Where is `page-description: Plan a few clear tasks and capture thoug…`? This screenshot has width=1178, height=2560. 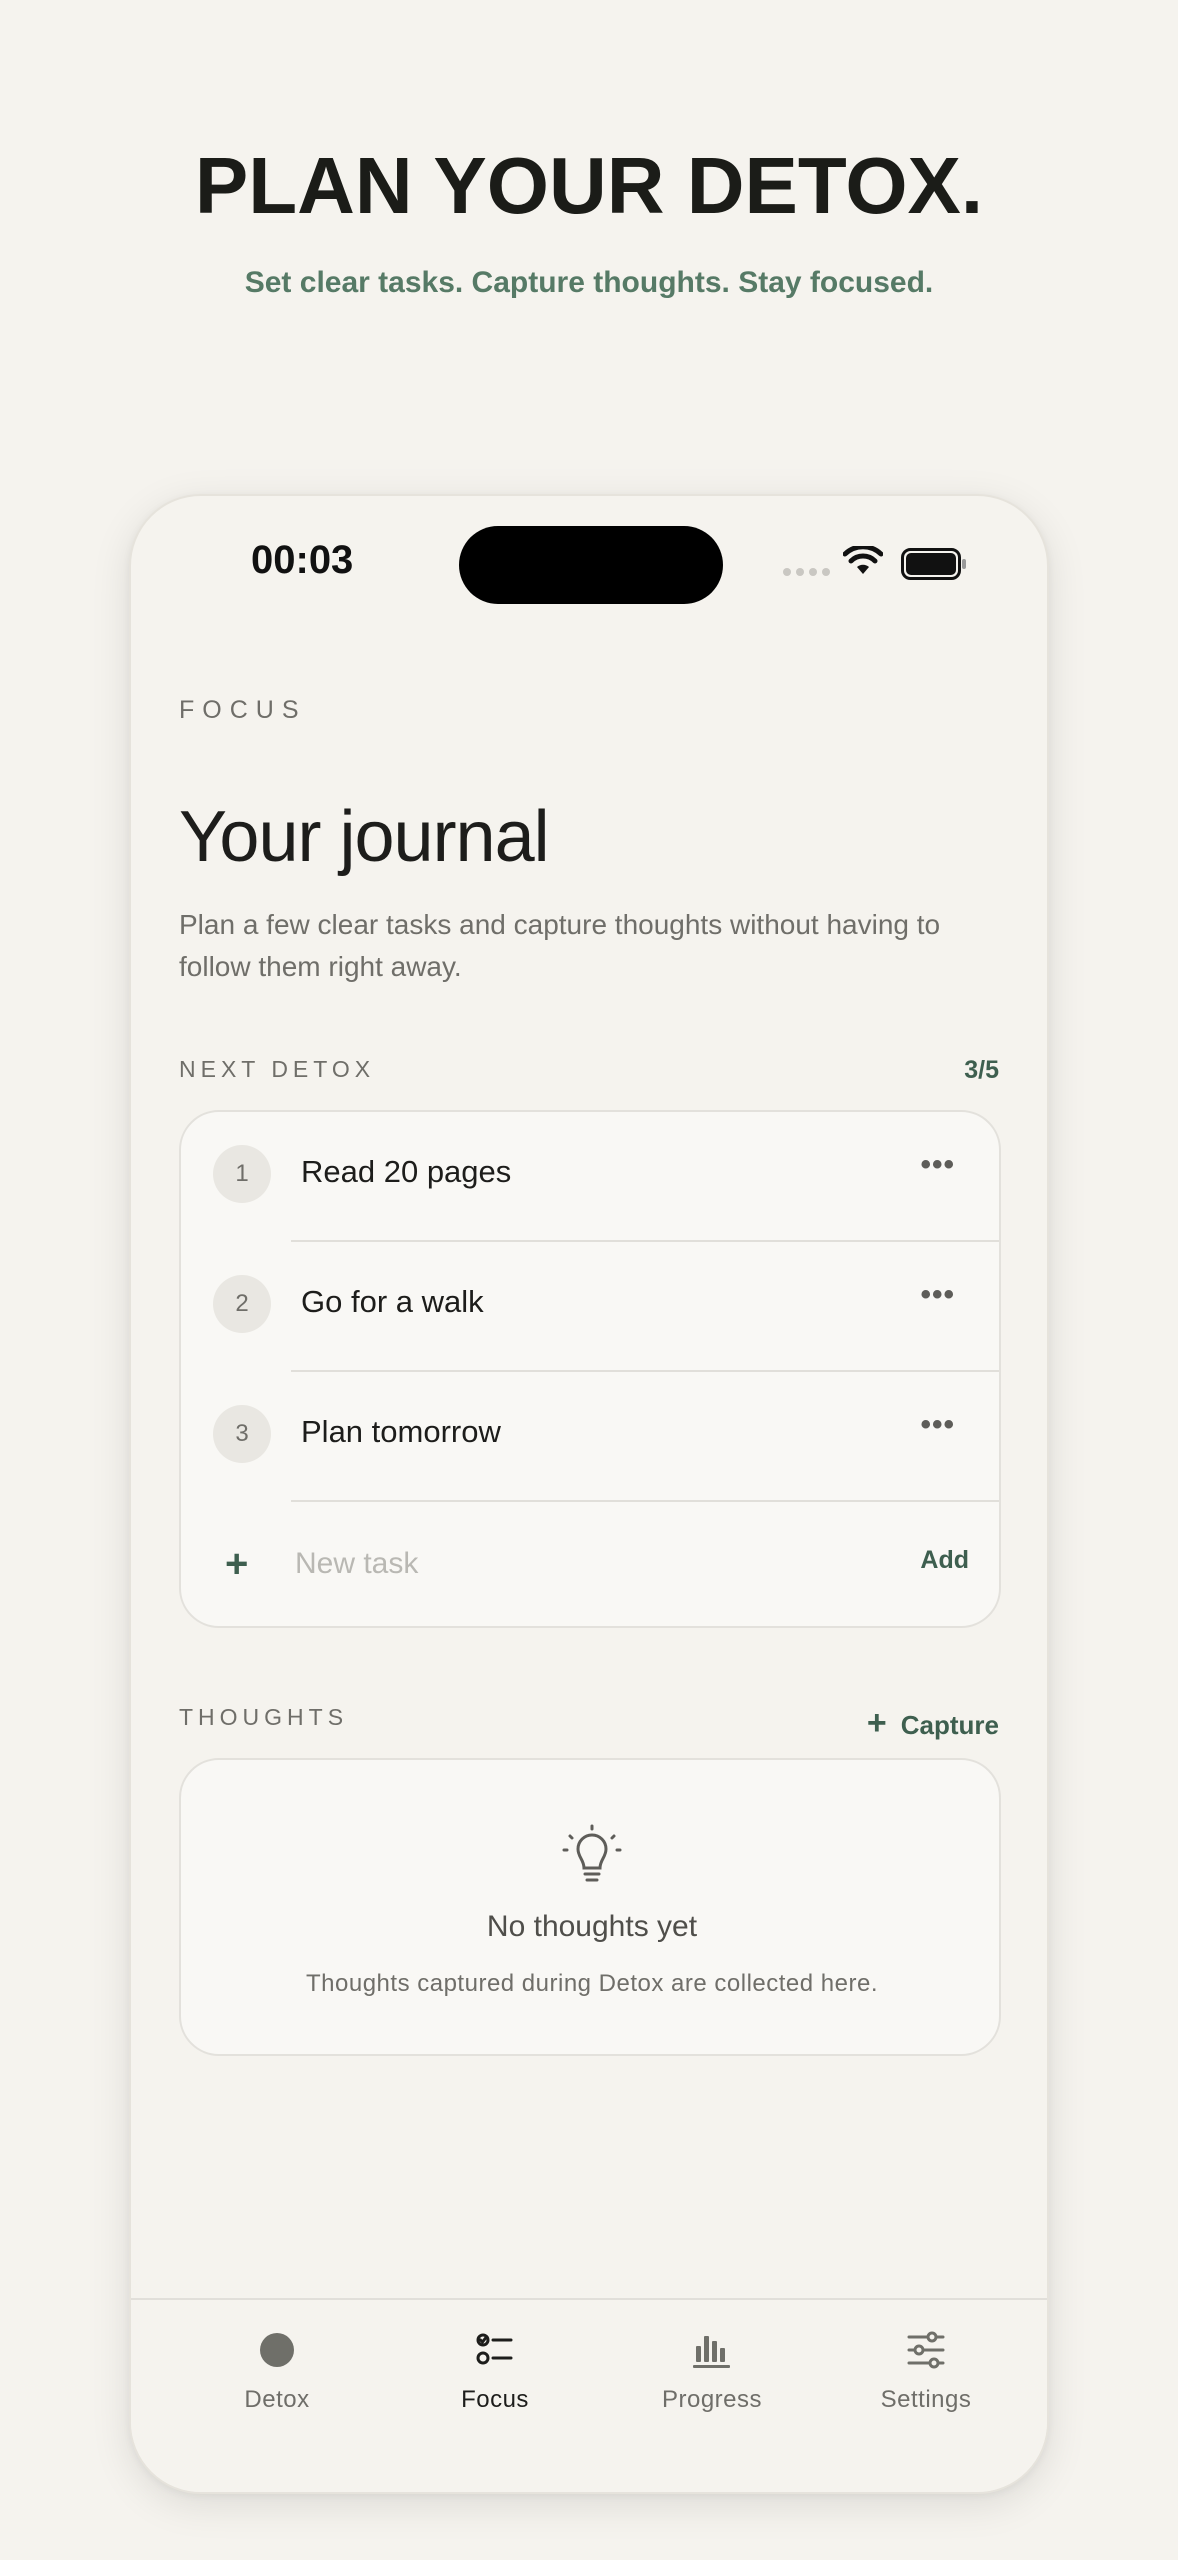
page-description: Plan a few clear tasks and capture thoug… is located at coordinates (560, 945).